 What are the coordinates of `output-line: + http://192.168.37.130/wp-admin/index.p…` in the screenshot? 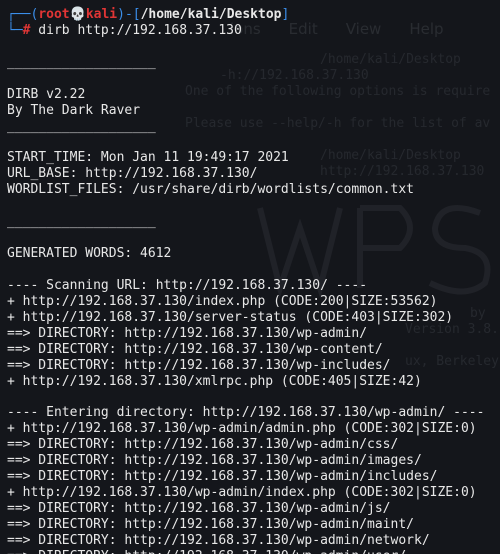 It's located at (242, 493).